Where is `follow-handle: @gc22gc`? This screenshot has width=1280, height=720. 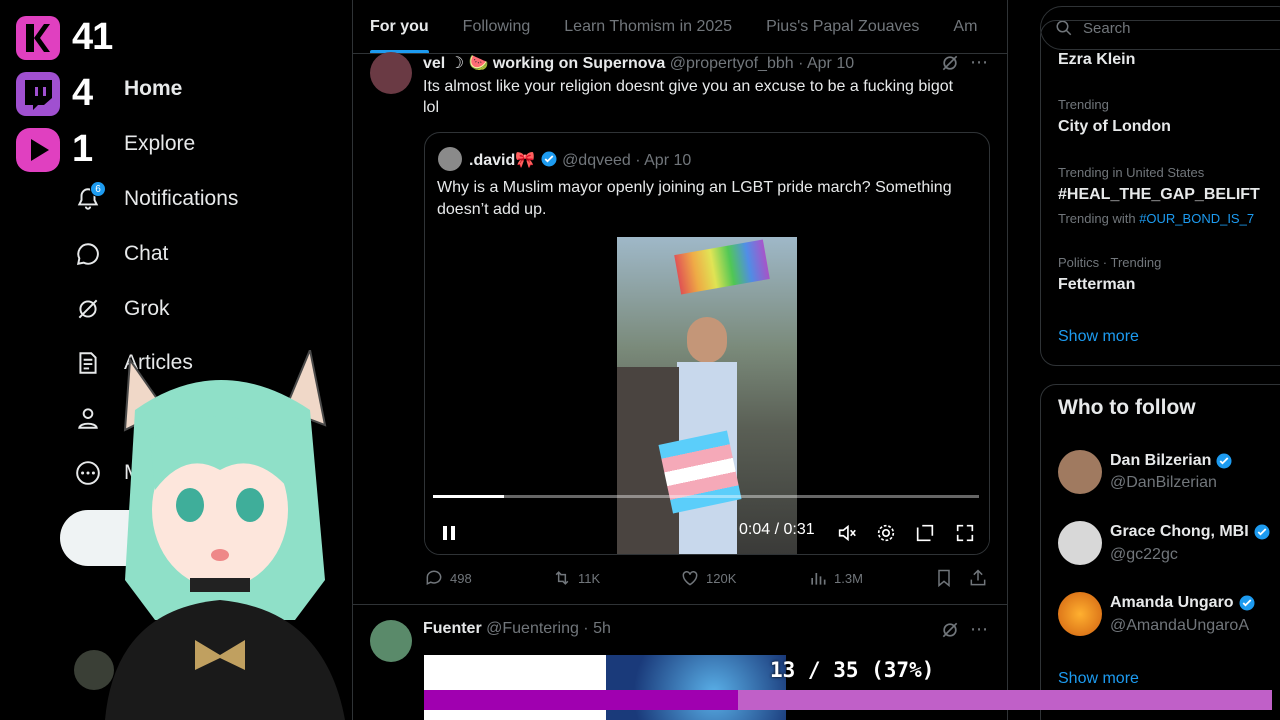
follow-handle: @gc22gc is located at coordinates (1144, 554).